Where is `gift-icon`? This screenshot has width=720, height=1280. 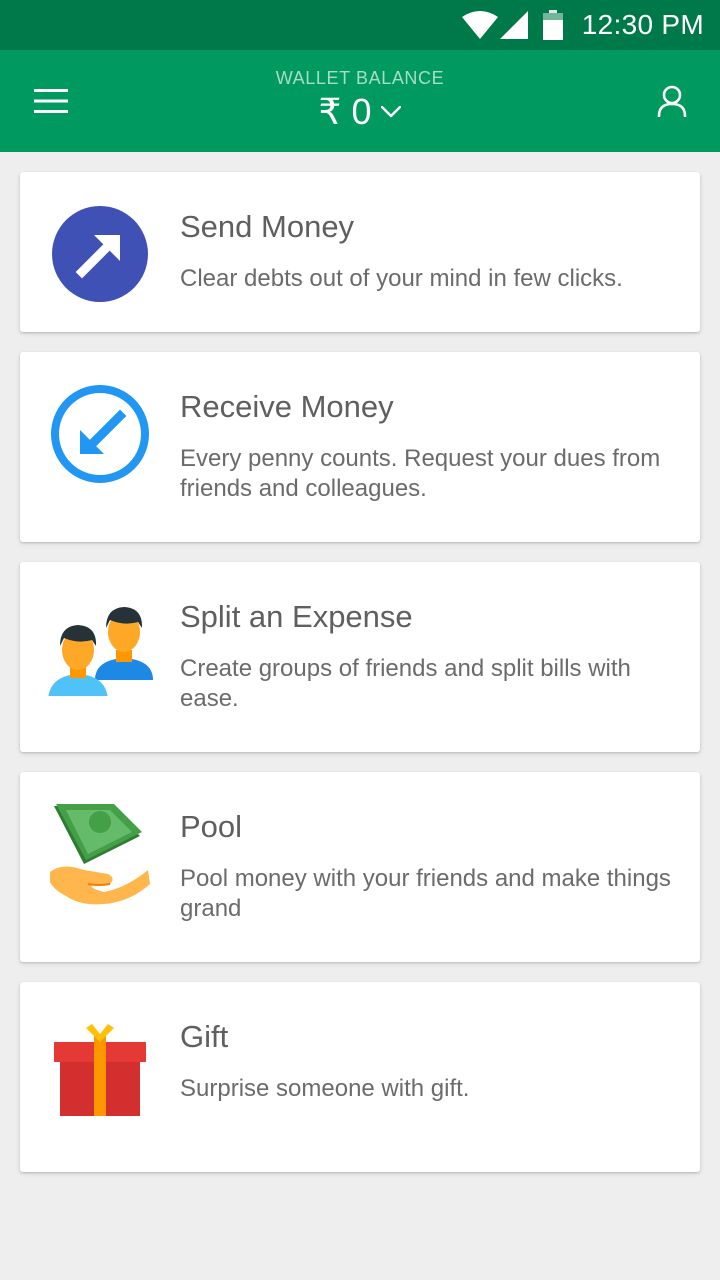 gift-icon is located at coordinates (100, 1070).